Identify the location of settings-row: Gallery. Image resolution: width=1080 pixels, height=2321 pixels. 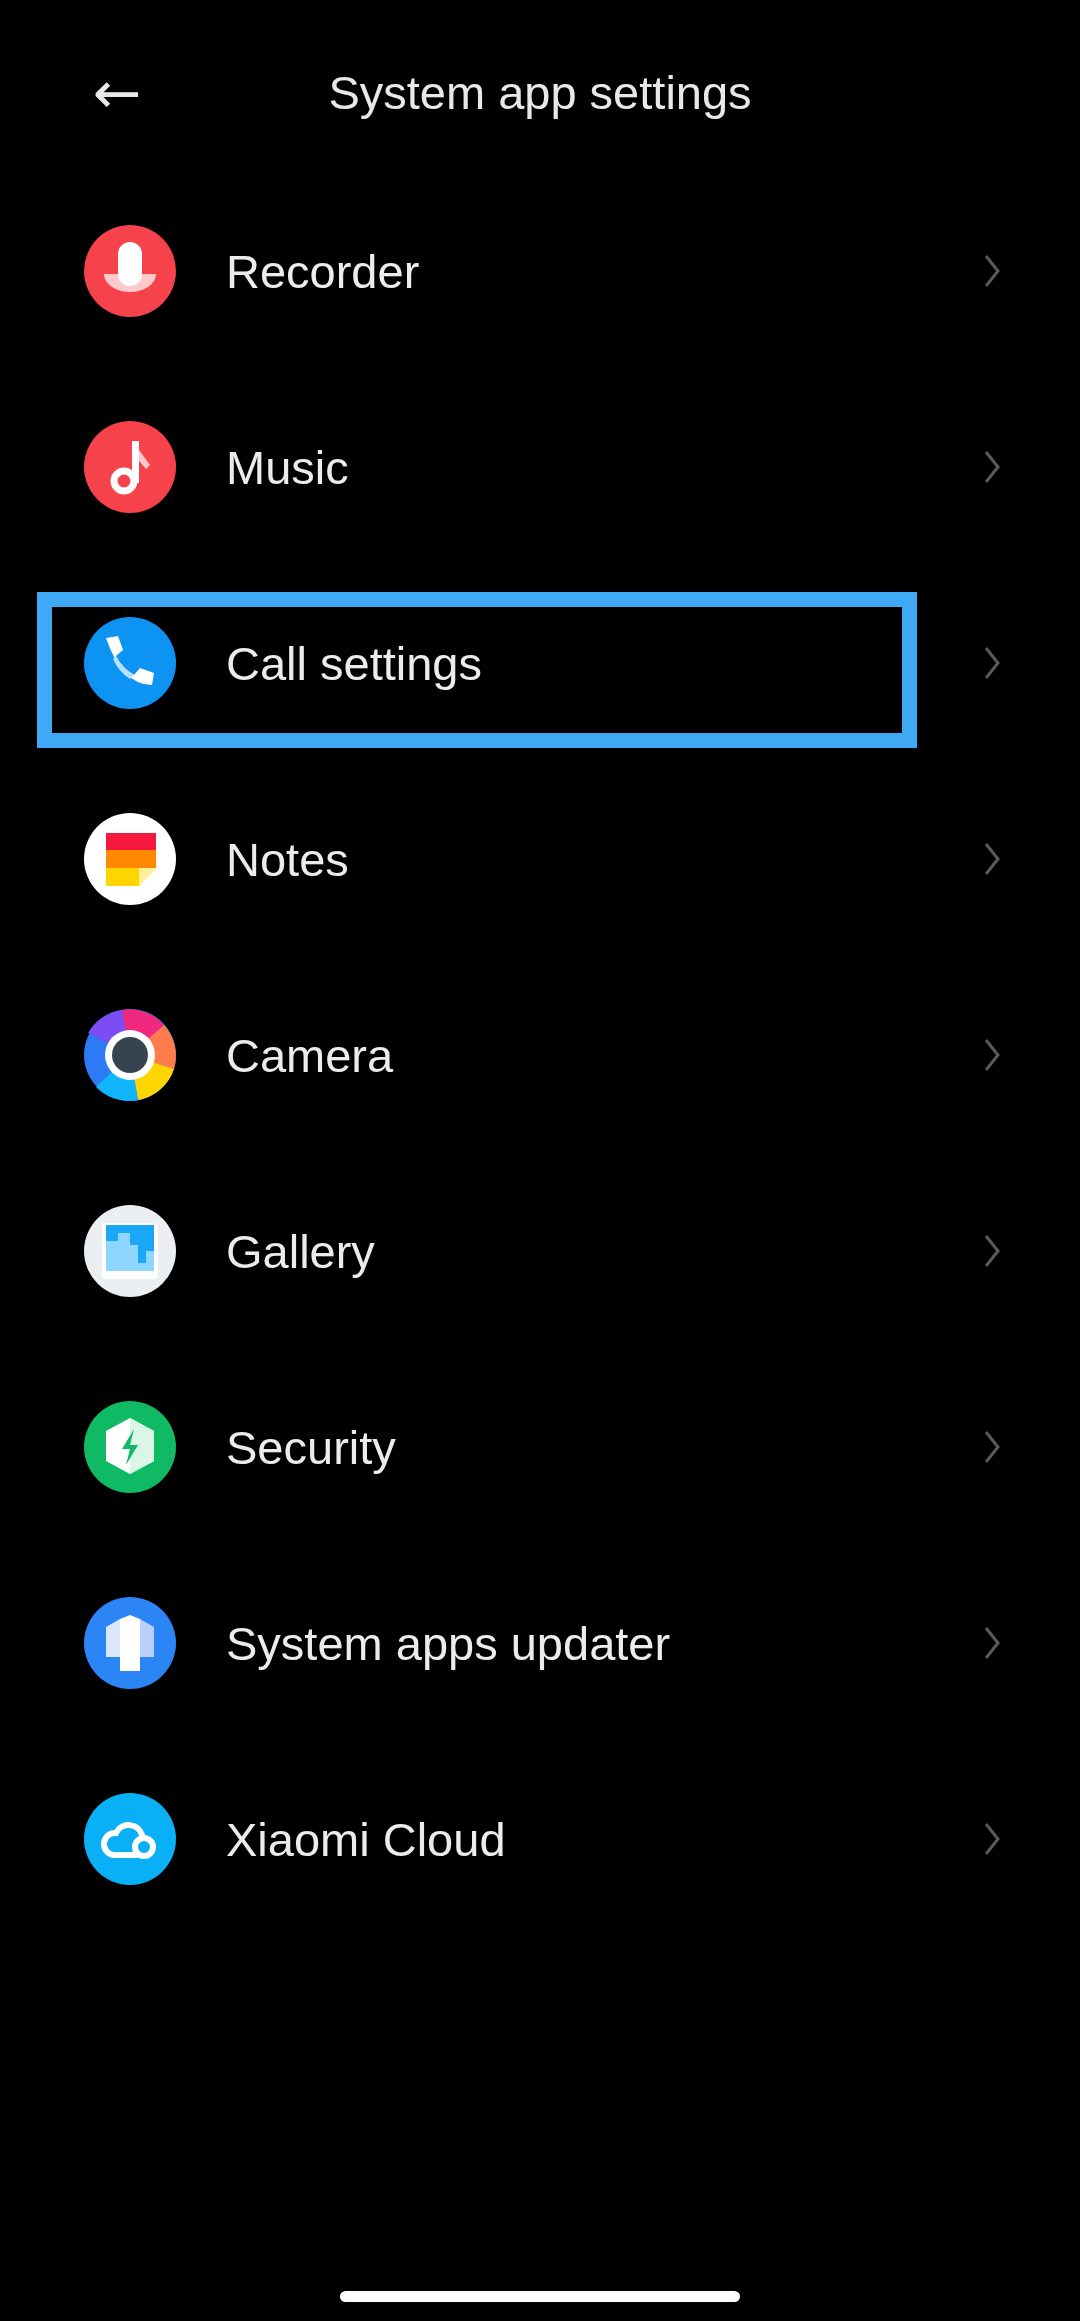
(540, 1251).